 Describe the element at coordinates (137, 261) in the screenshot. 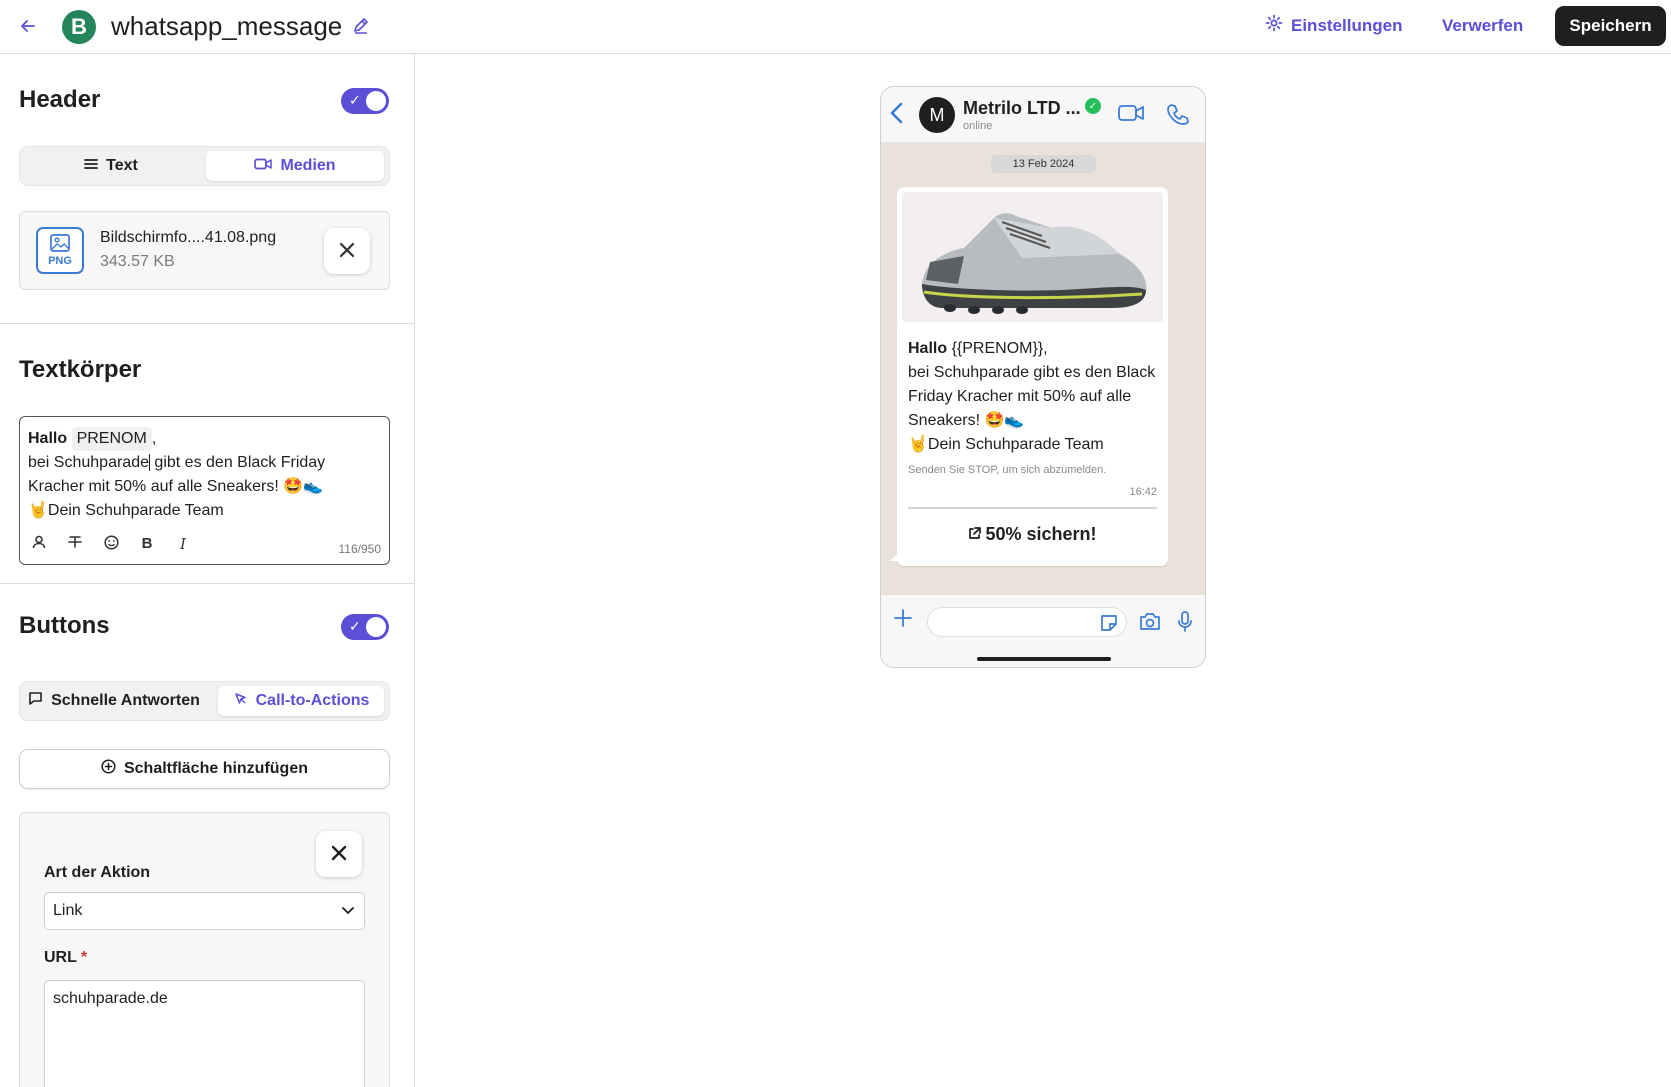

I see `file-size: 343.57 KB` at that location.